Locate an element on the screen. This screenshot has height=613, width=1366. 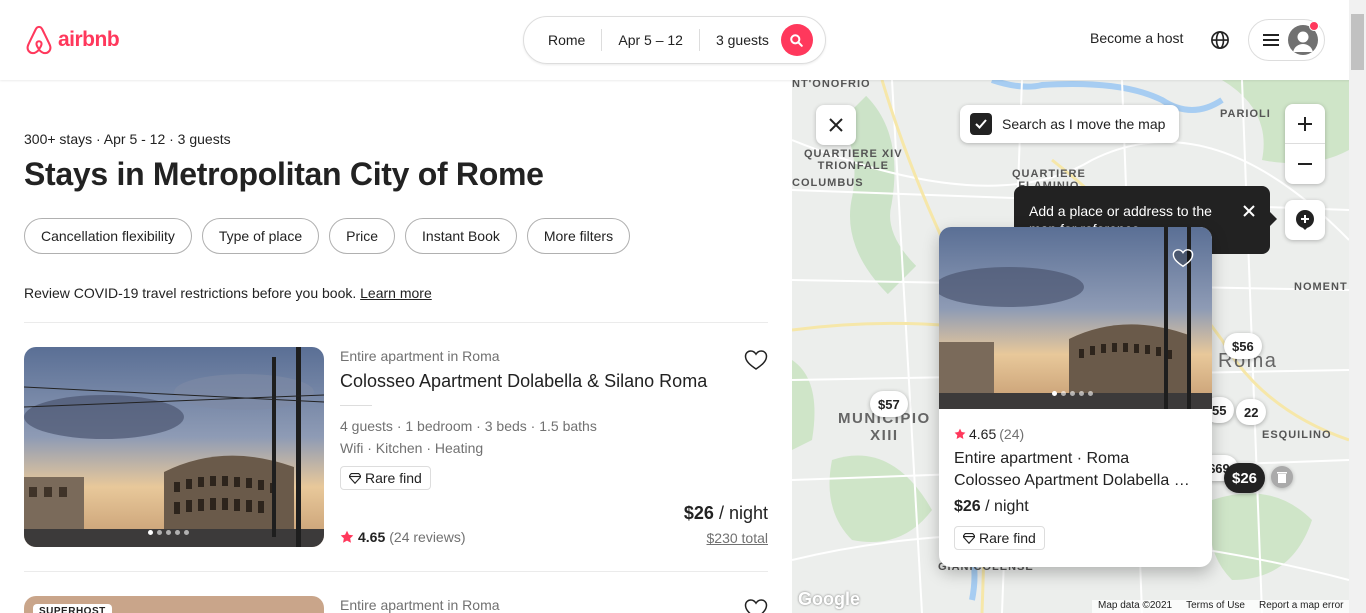
price-unit: / night is located at coordinates (743, 513).